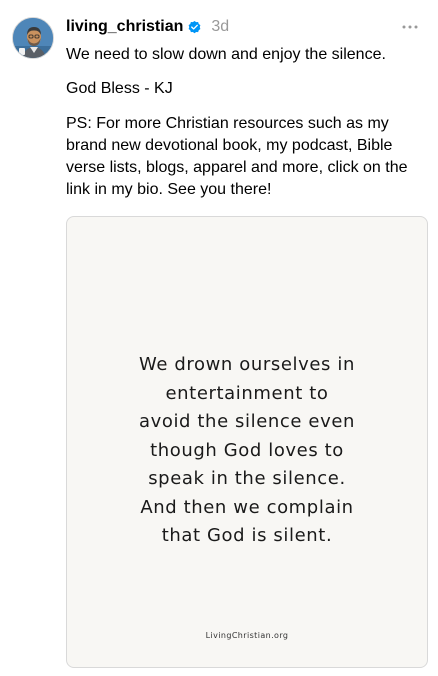 The image size is (438, 676). What do you see at coordinates (247, 635) in the screenshot?
I see `image-watermark: LivingChristian.org` at bounding box center [247, 635].